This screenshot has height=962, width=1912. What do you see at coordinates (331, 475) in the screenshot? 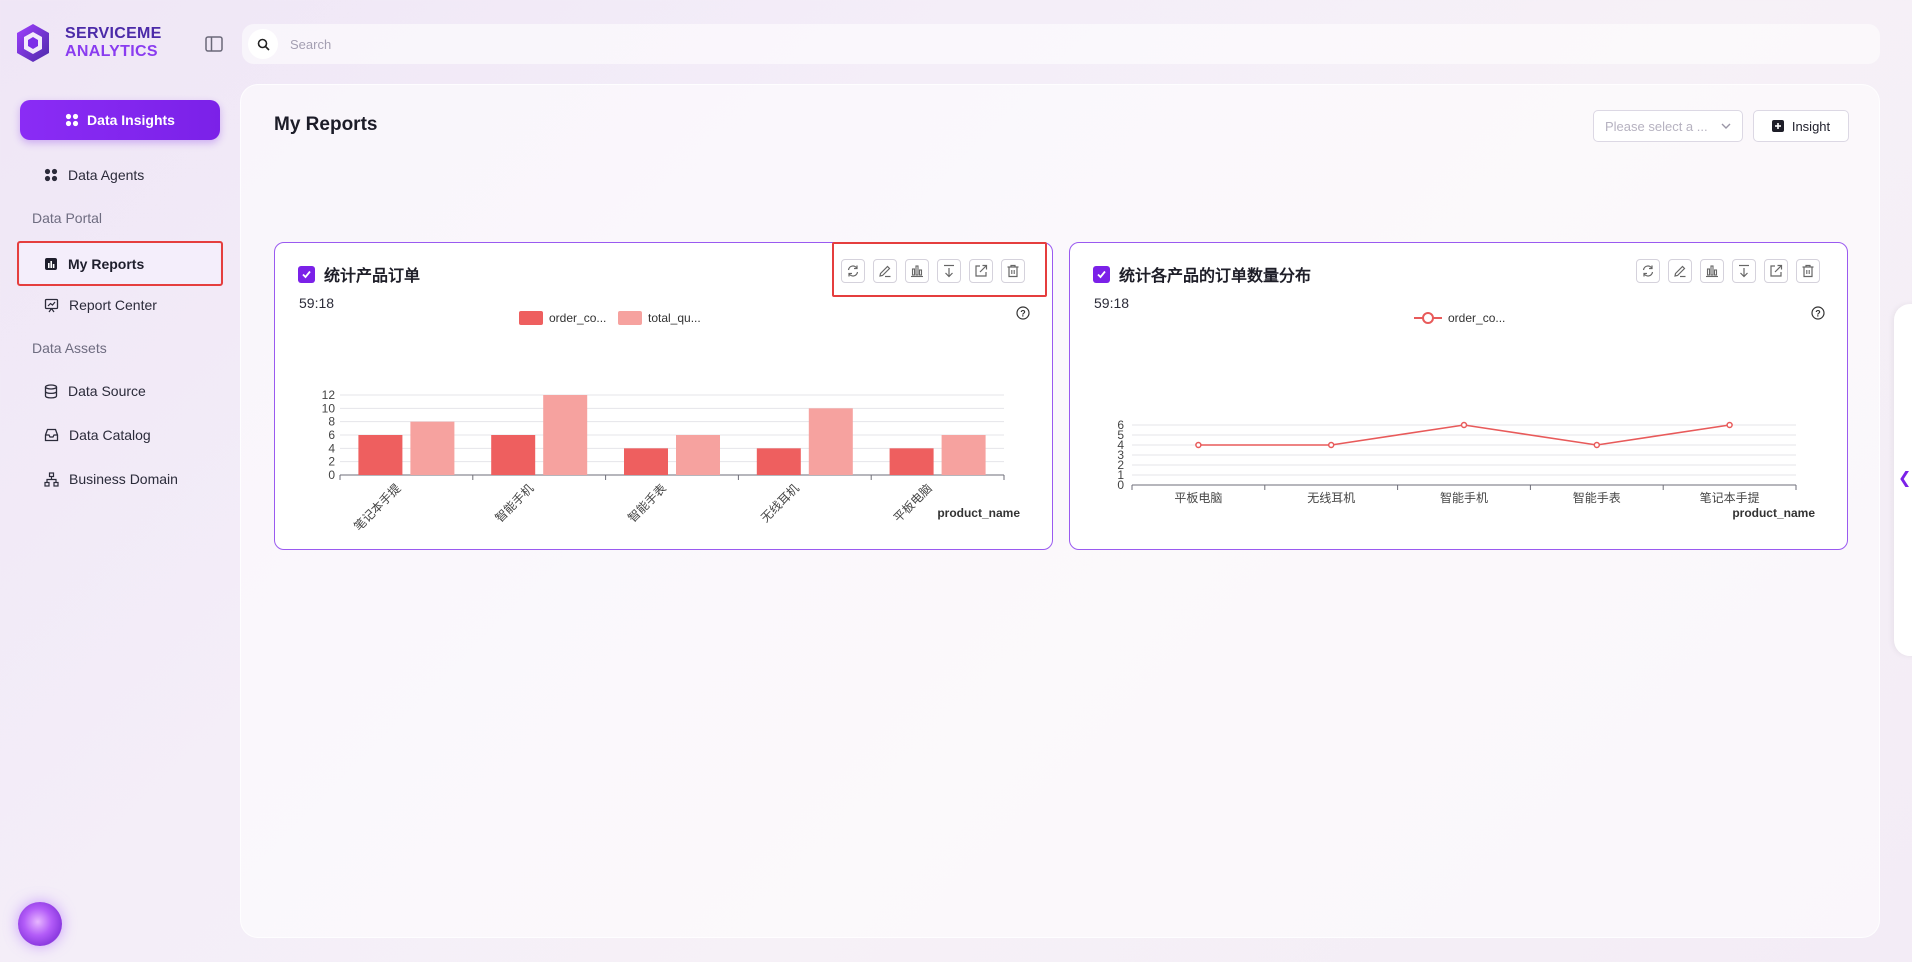
I see `y-tick-label: 0` at bounding box center [331, 475].